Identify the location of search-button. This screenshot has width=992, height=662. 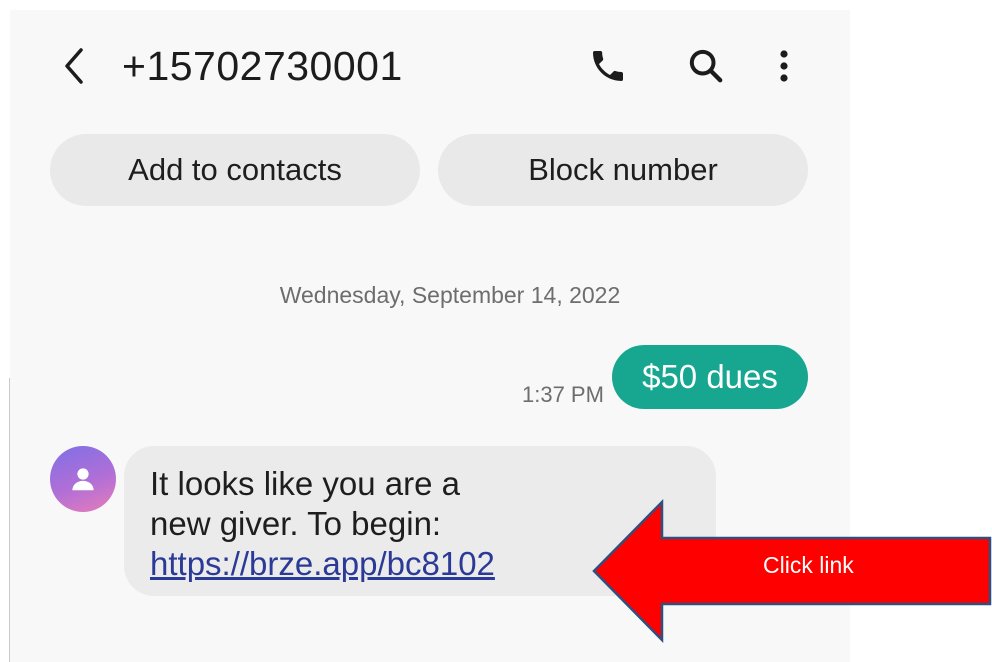
(706, 66).